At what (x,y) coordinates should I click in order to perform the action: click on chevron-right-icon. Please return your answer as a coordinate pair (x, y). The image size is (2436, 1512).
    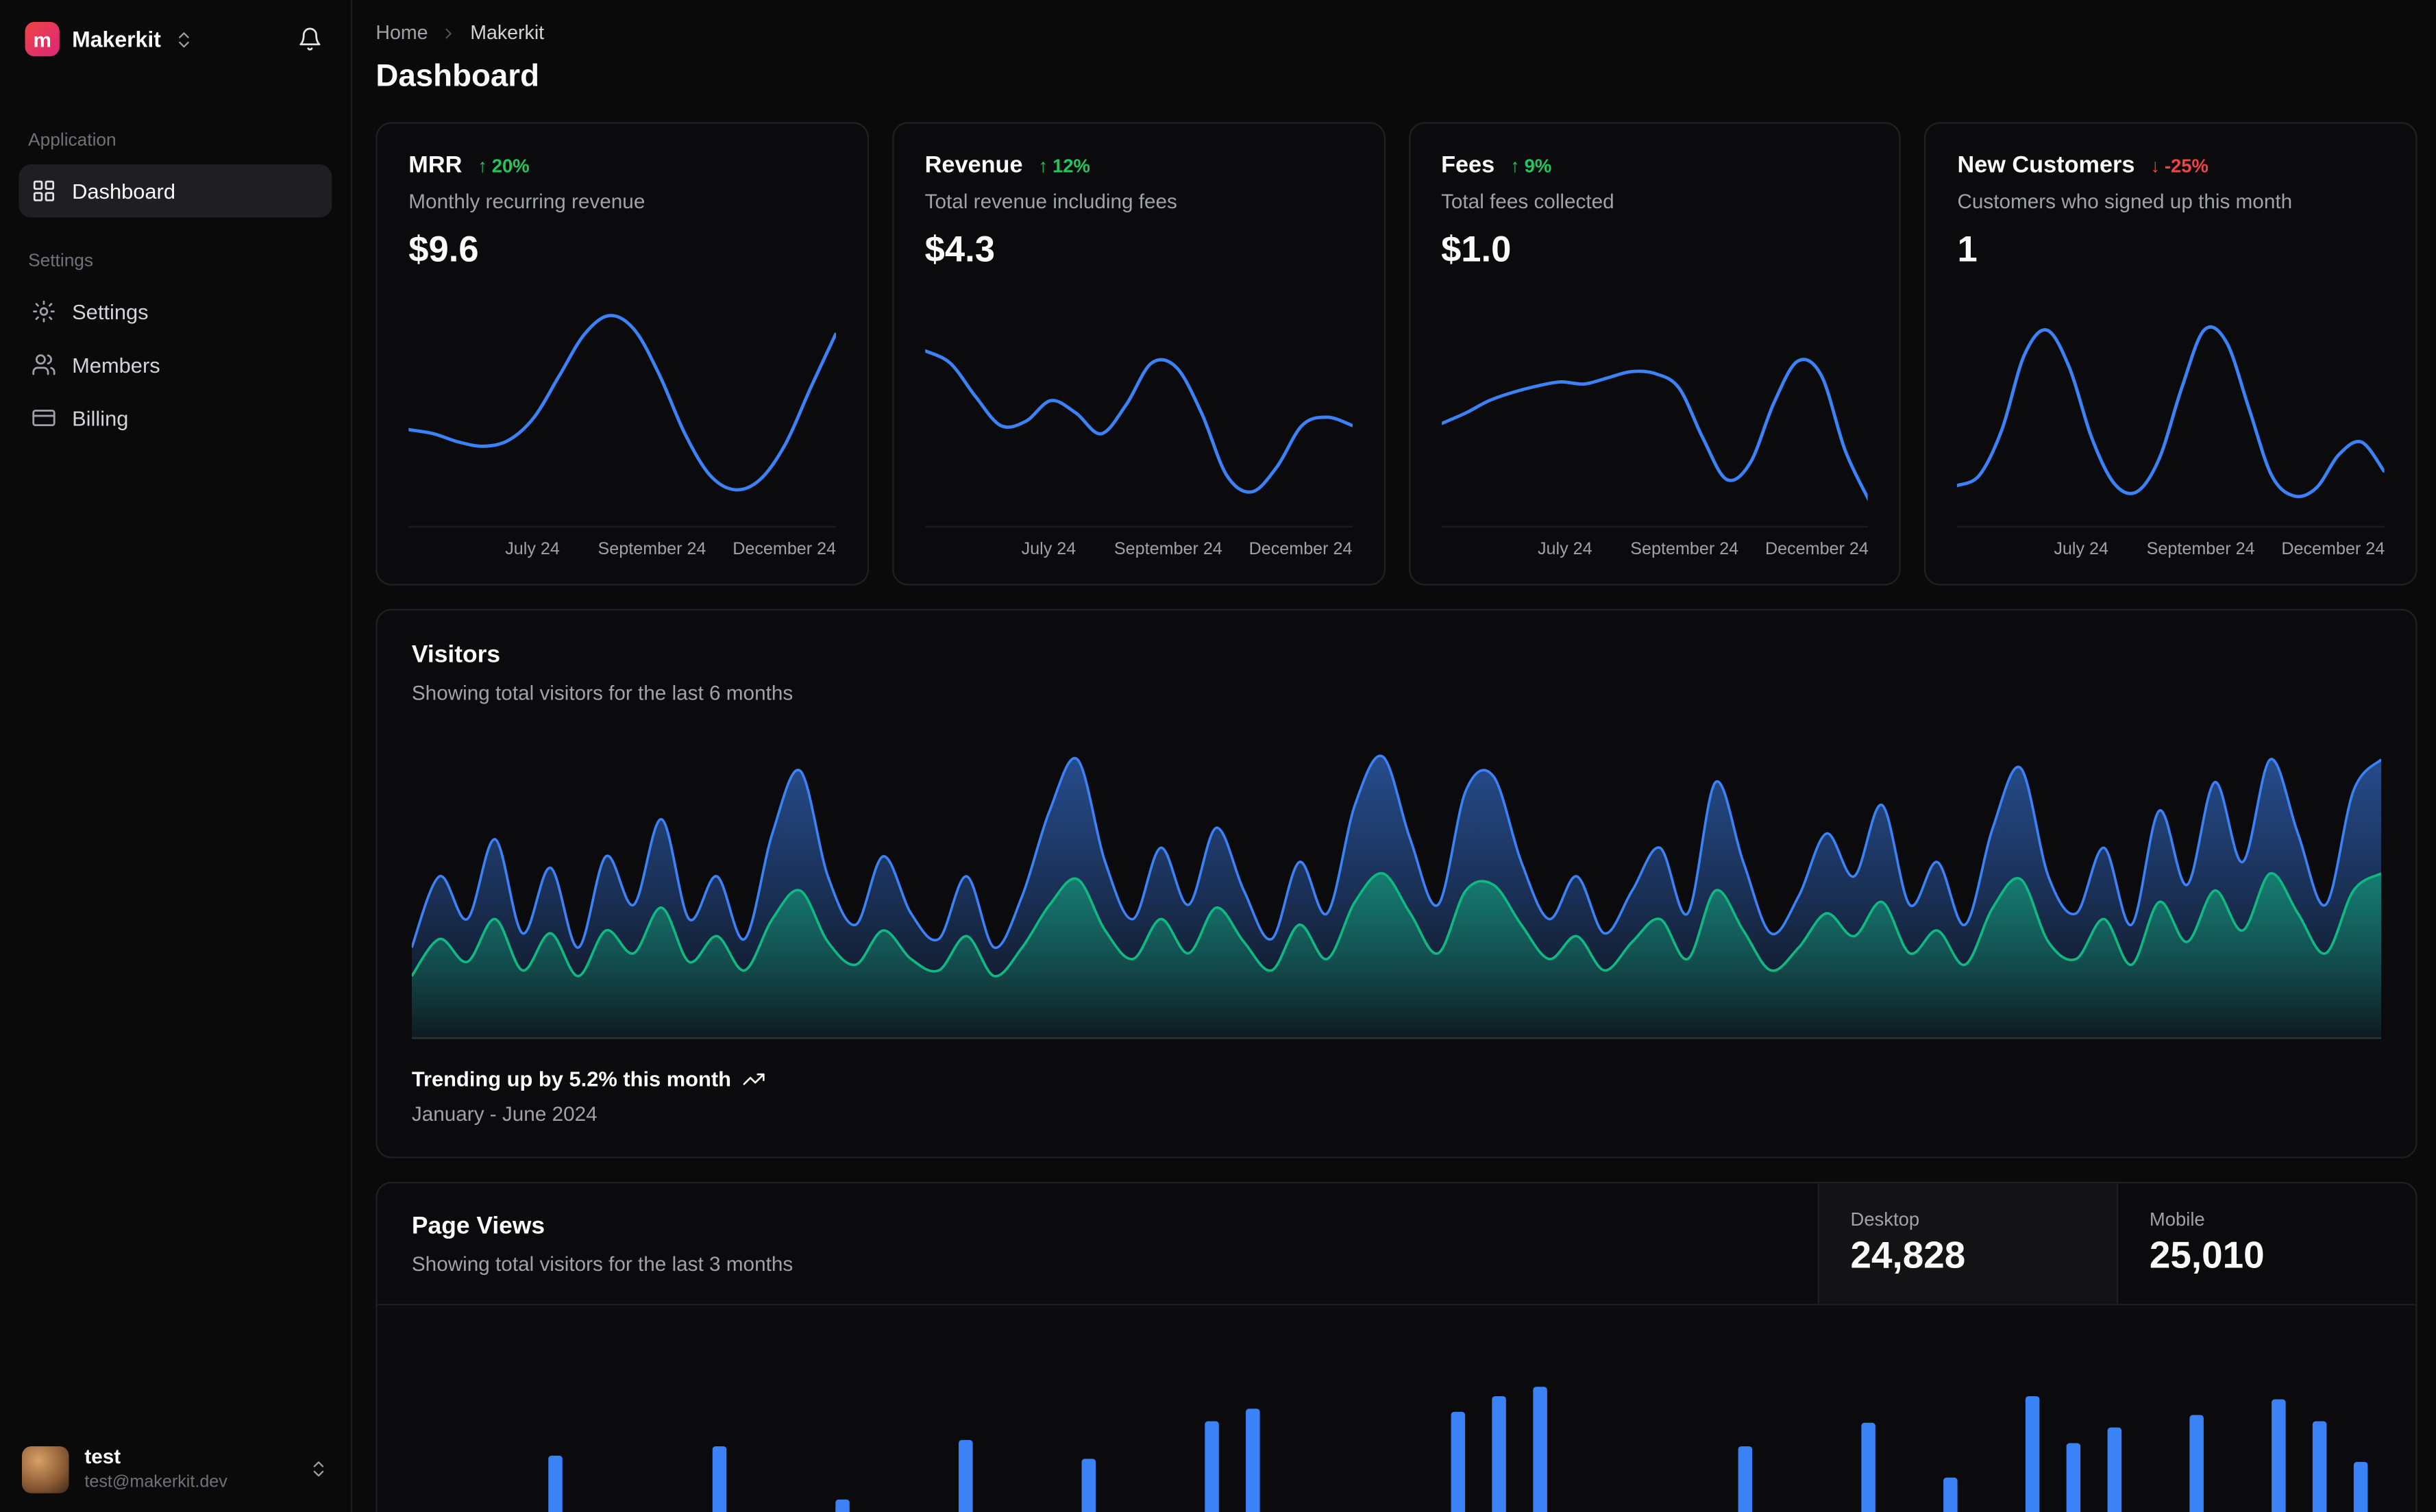
    Looking at the image, I should click on (450, 33).